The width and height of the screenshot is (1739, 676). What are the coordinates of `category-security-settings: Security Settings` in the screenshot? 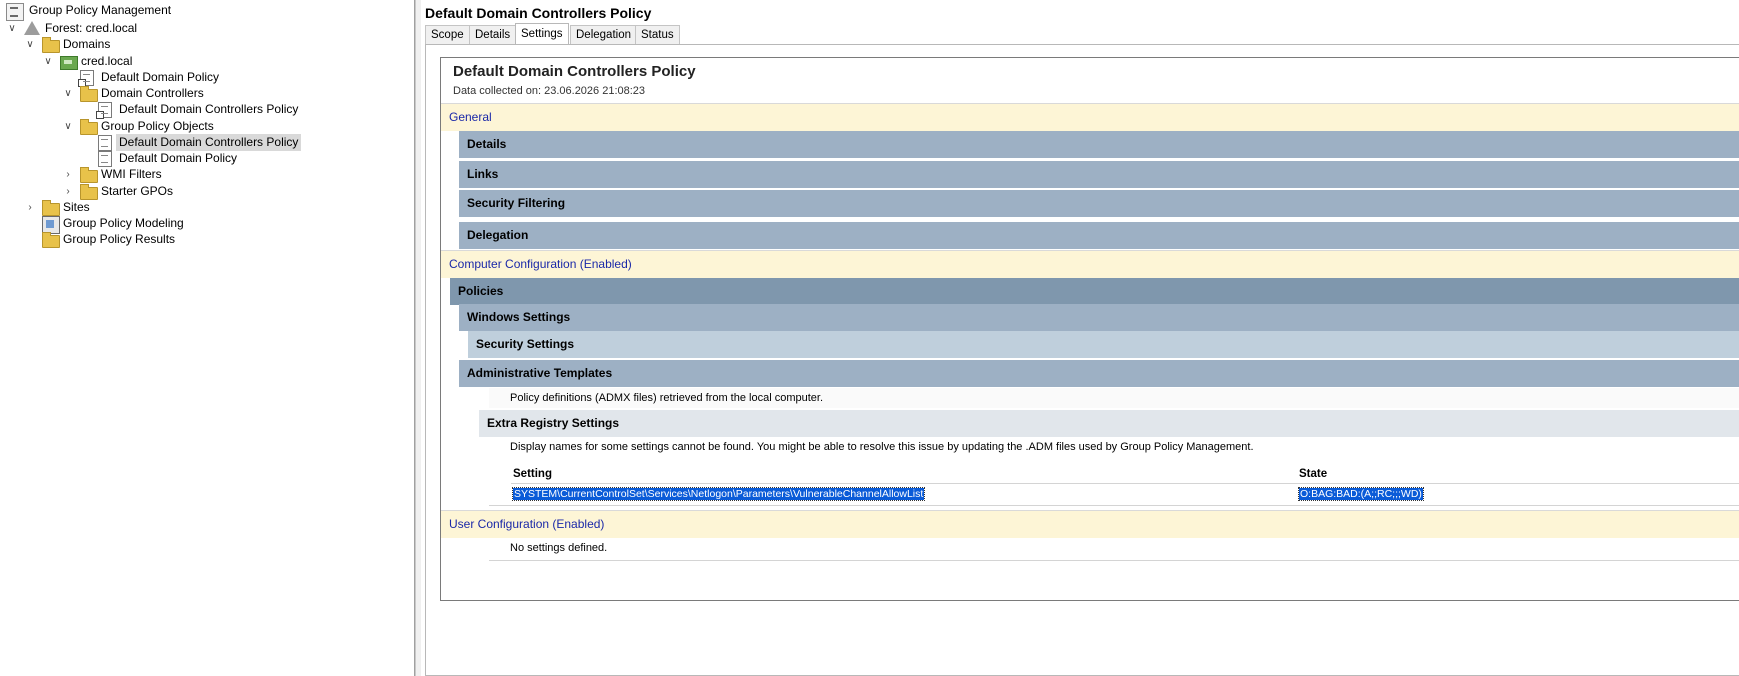 It's located at (1103, 344).